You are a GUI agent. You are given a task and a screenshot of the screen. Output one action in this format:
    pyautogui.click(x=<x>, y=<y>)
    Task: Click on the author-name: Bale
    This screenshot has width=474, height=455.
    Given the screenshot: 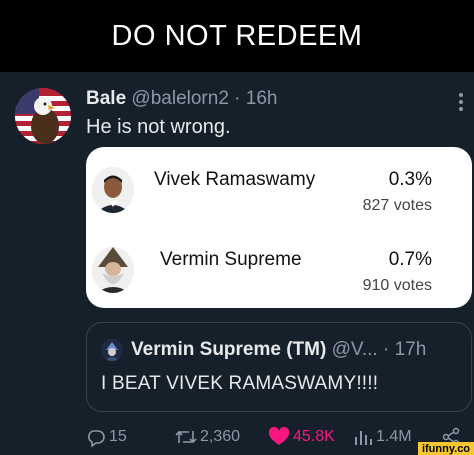 What is the action you would take?
    pyautogui.click(x=106, y=98)
    